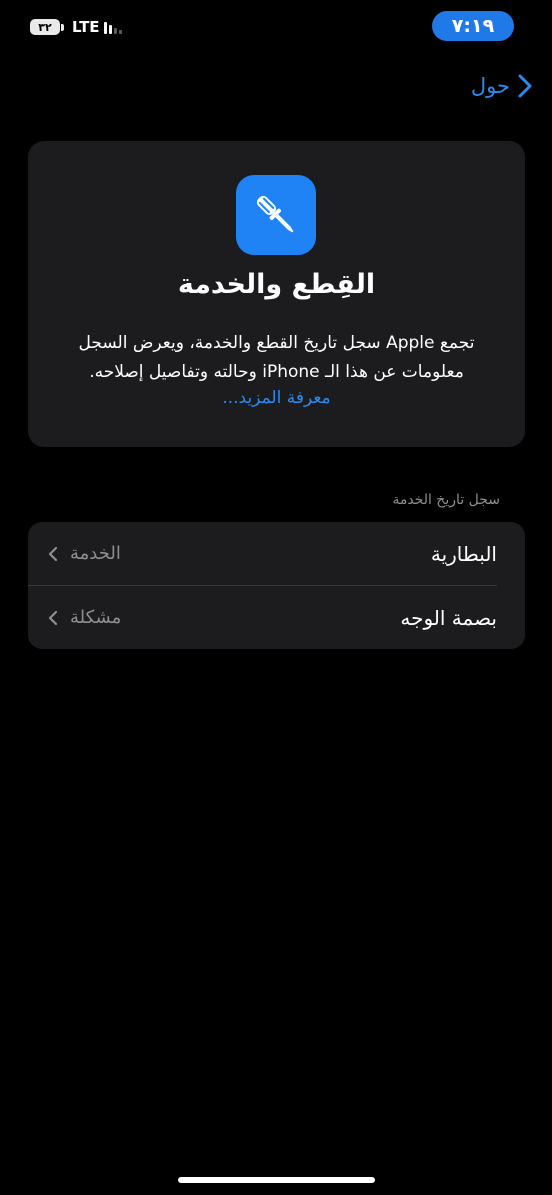  What do you see at coordinates (525, 86) in the screenshot?
I see `chevron-right-icon` at bounding box center [525, 86].